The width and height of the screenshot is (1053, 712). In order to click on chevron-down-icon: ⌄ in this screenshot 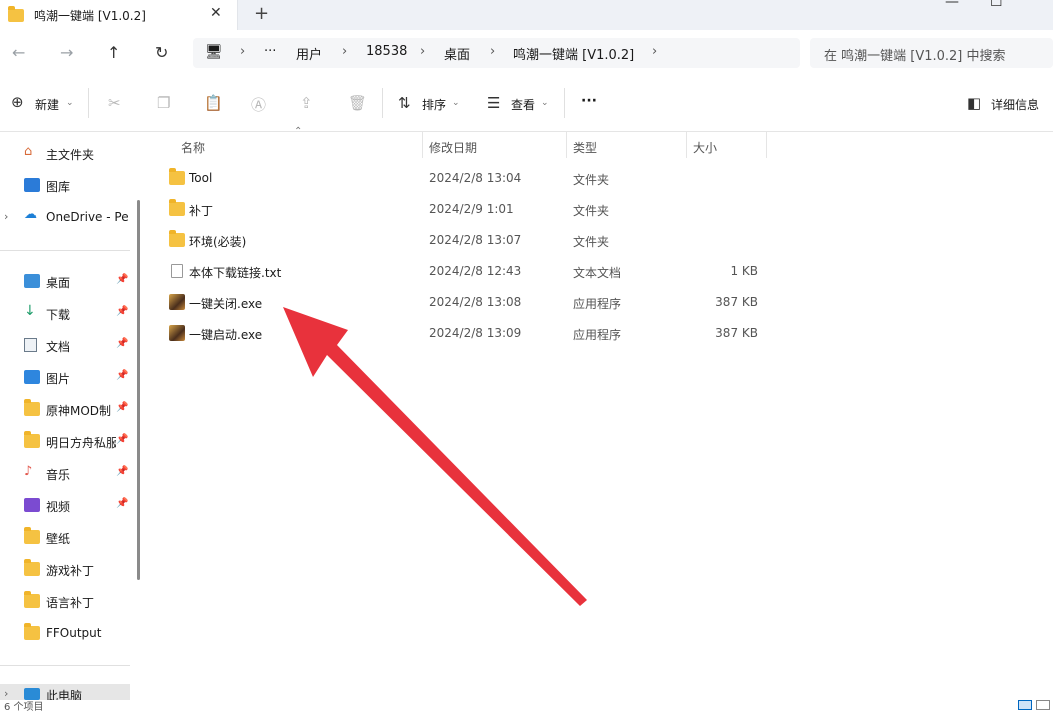, I will do `click(545, 103)`.